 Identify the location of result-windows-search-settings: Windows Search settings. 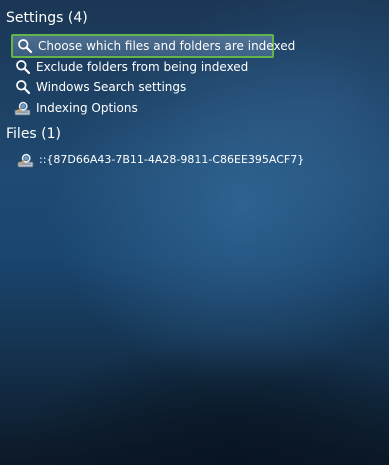
(194, 87).